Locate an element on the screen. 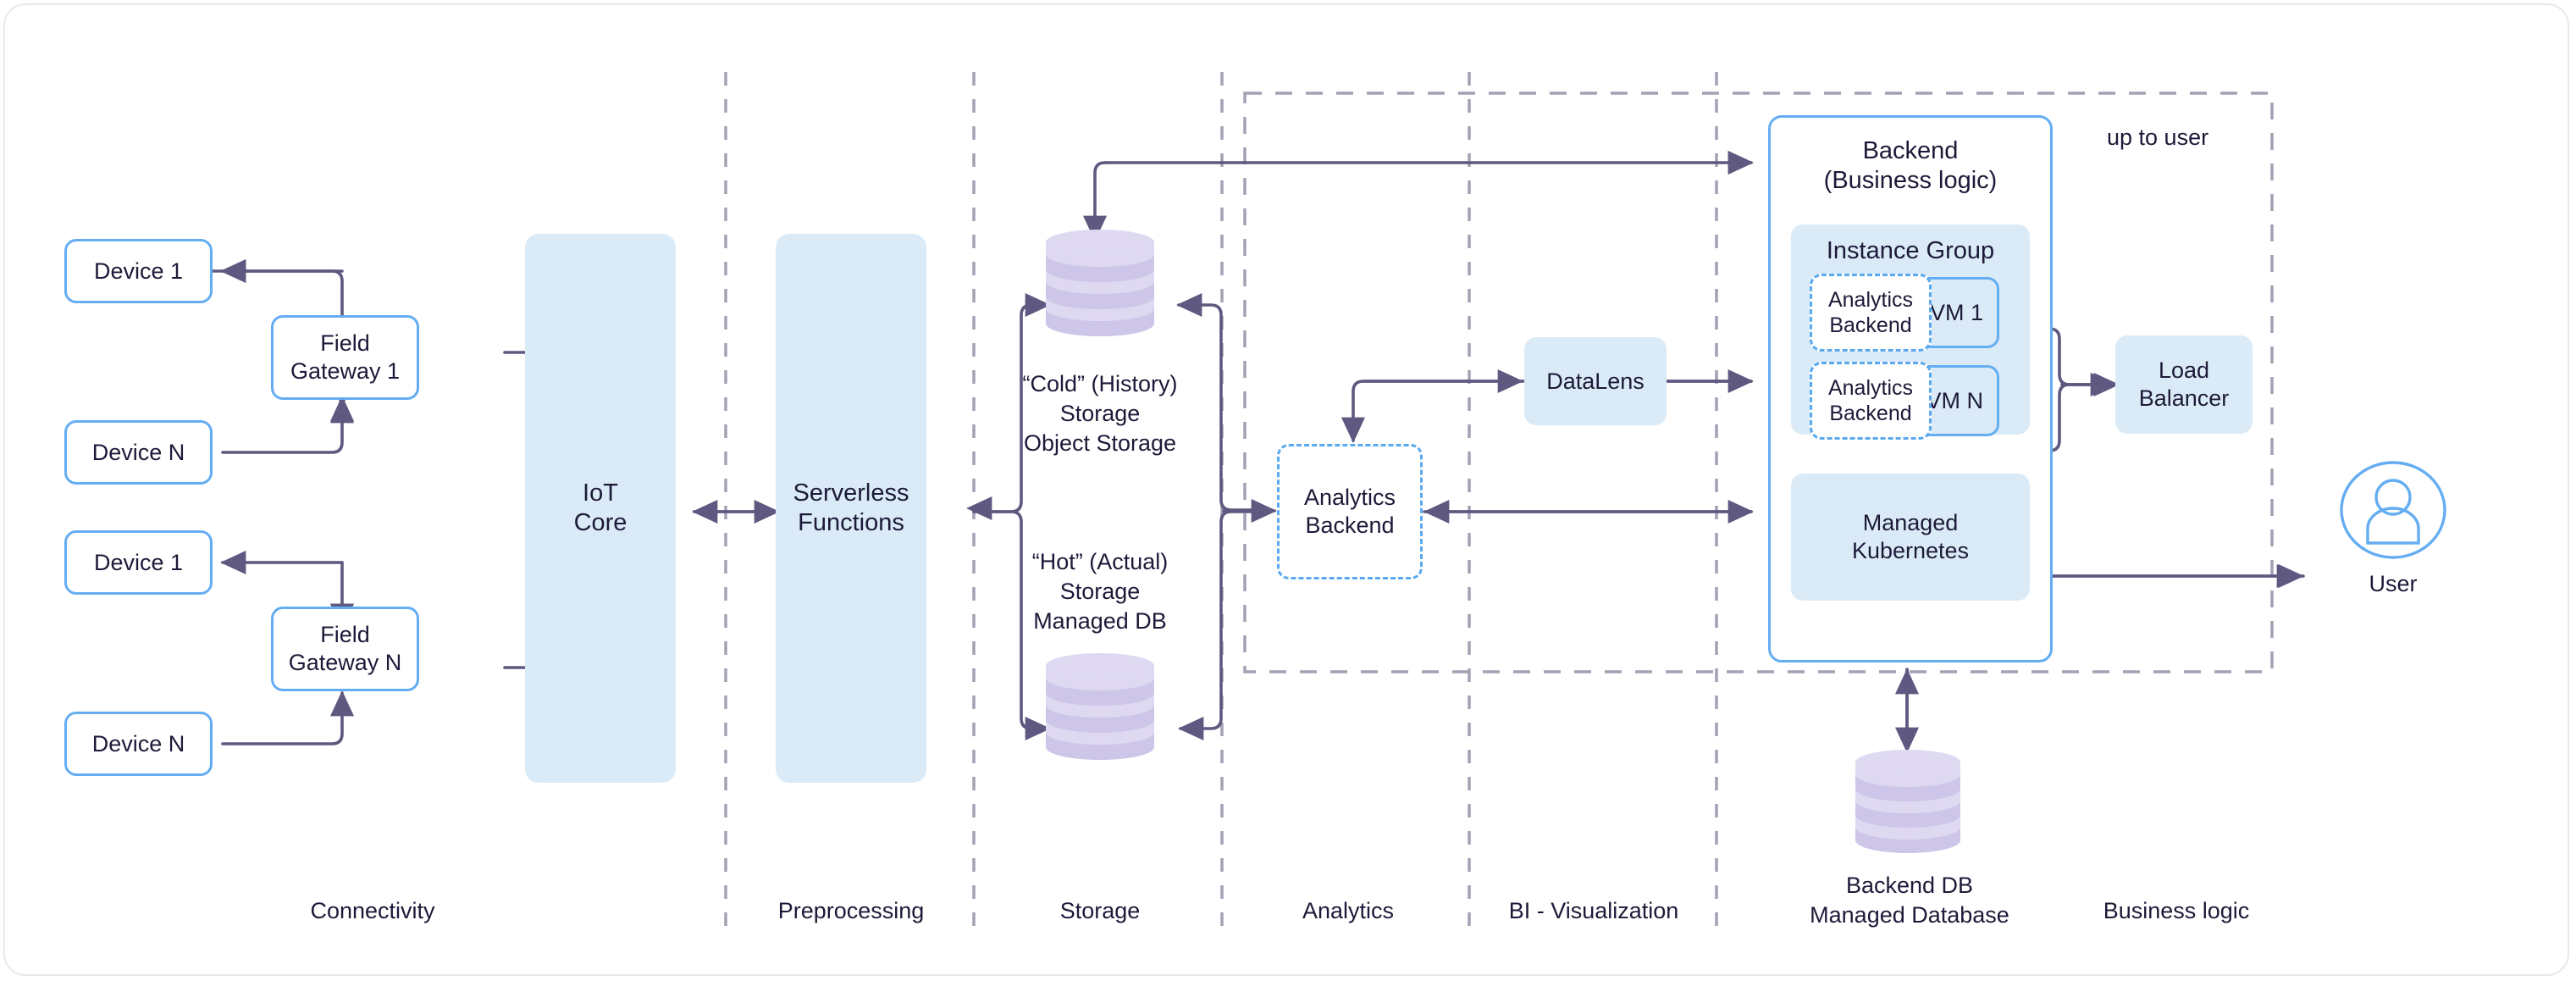 This screenshot has height=981, width=2576. backend-title-line2: (Business logic) is located at coordinates (1910, 181).